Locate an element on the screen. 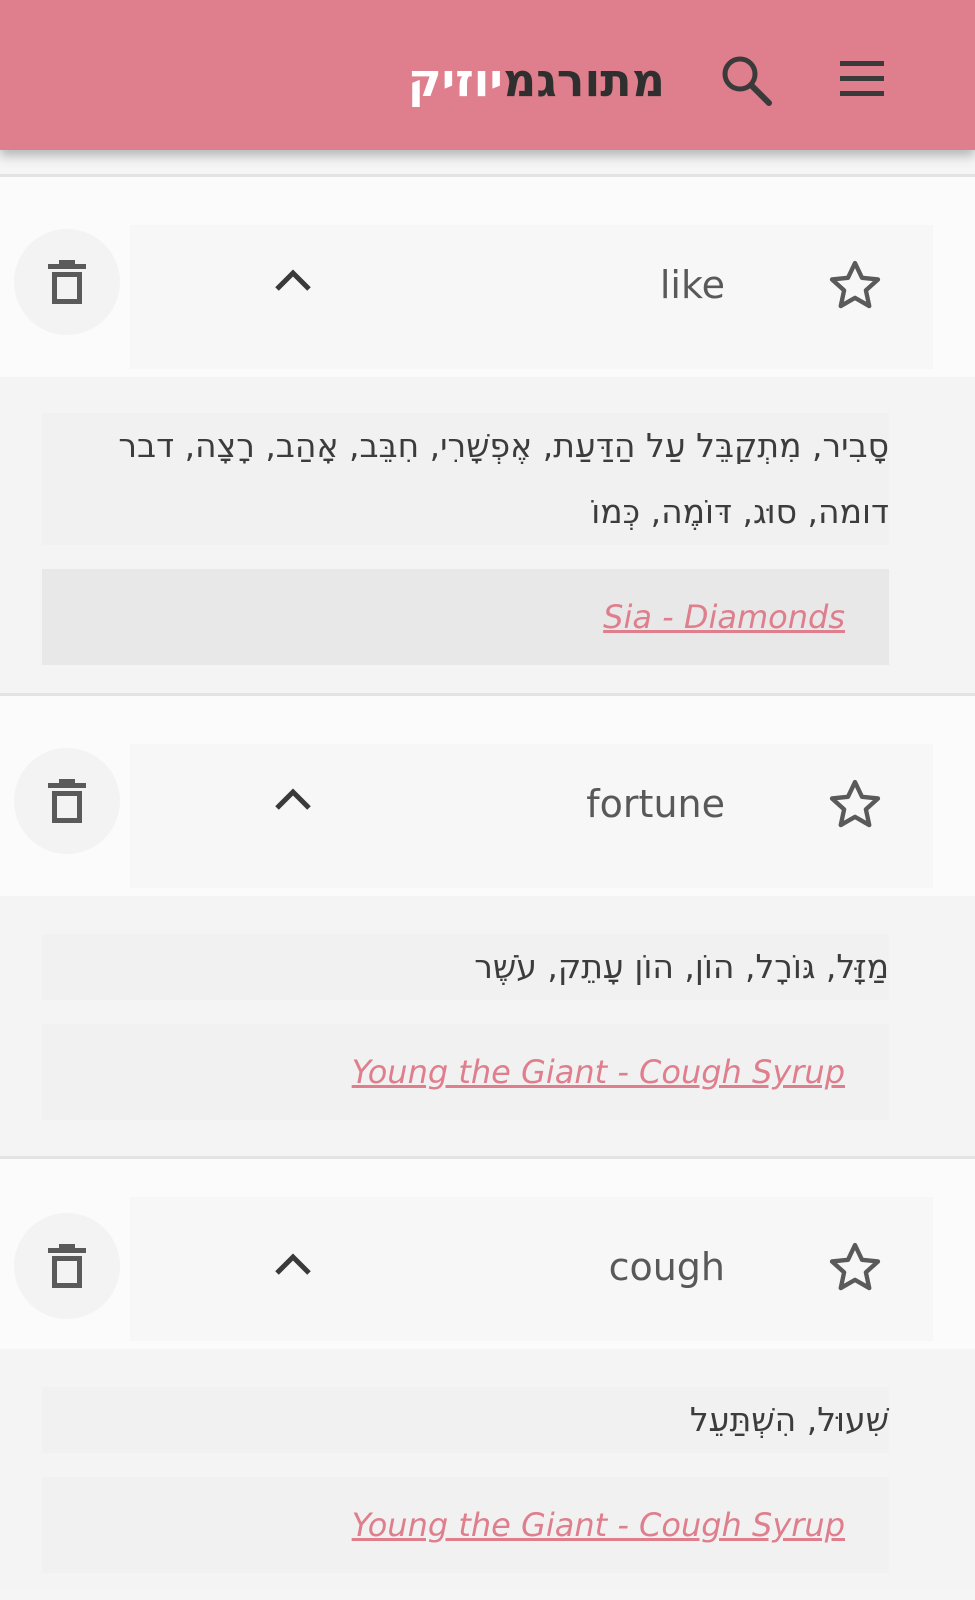  app-title: מתורגמיוזיק is located at coordinates (536, 80).